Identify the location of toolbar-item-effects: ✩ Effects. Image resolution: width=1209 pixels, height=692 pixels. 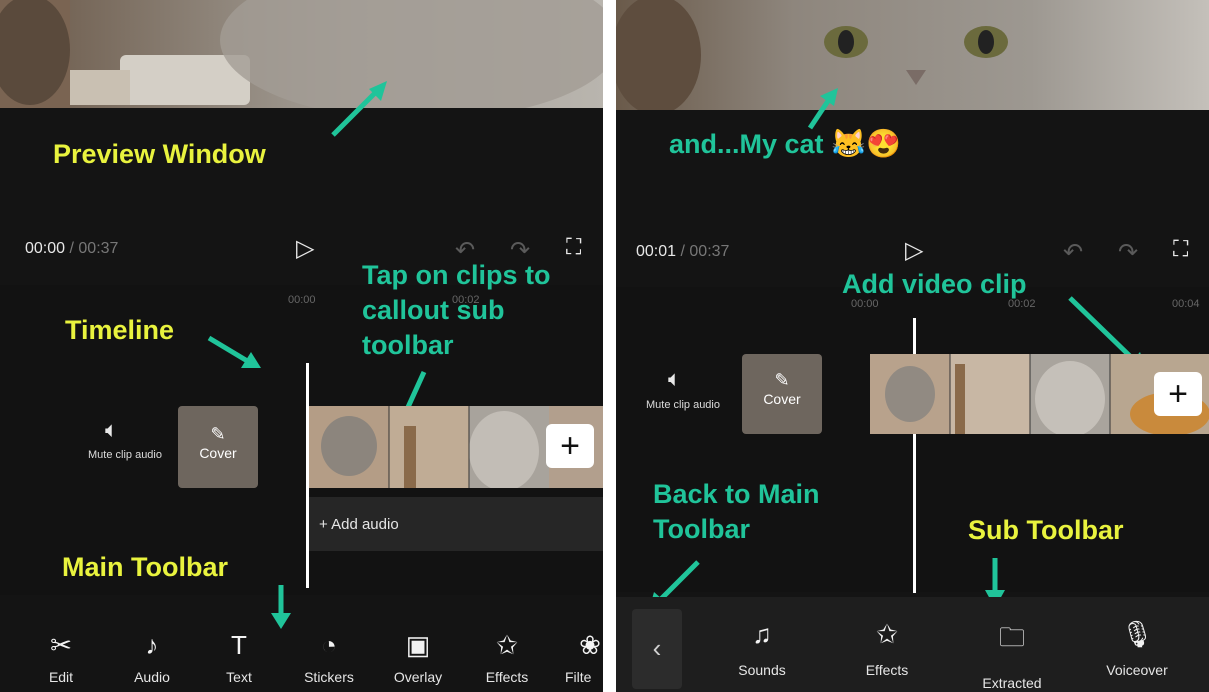
(507, 657).